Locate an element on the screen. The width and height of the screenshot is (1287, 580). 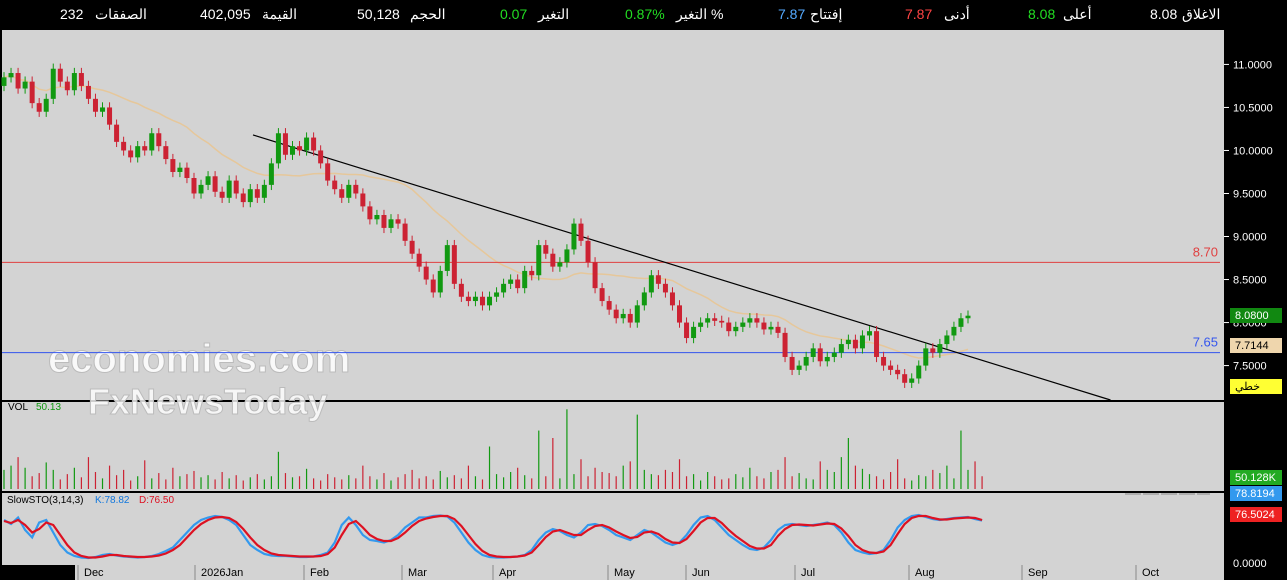
axis-badges: 8.0800 7.7144 خطي 50.128K 78.8194 76.5024 is located at coordinates (1256, 415).